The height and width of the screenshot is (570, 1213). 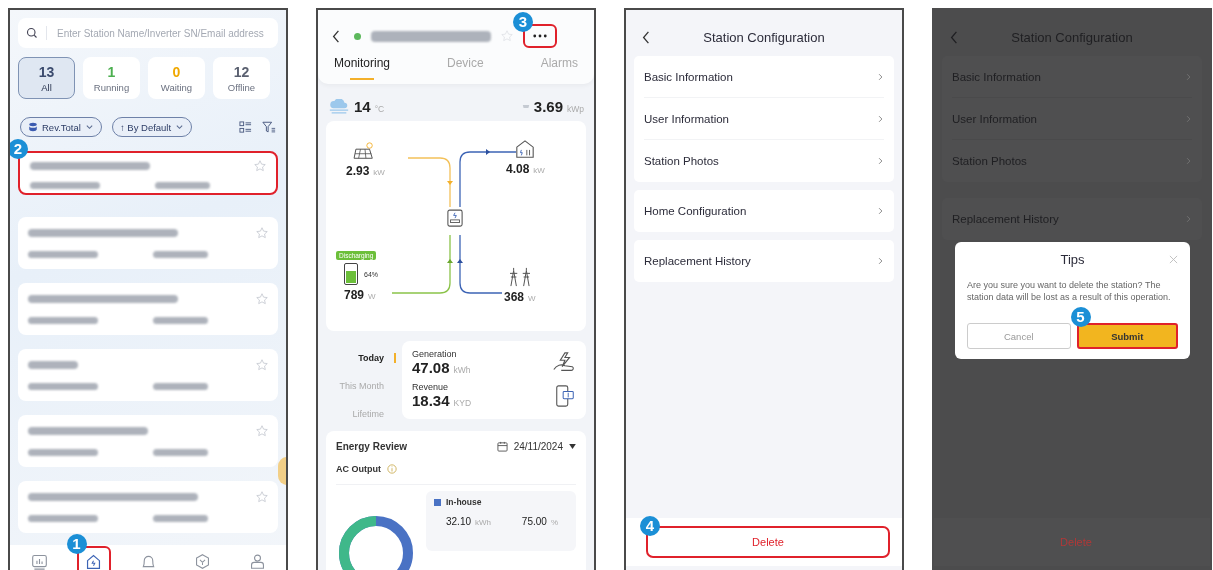 I want to click on inverter-icon, so click(x=455, y=219).